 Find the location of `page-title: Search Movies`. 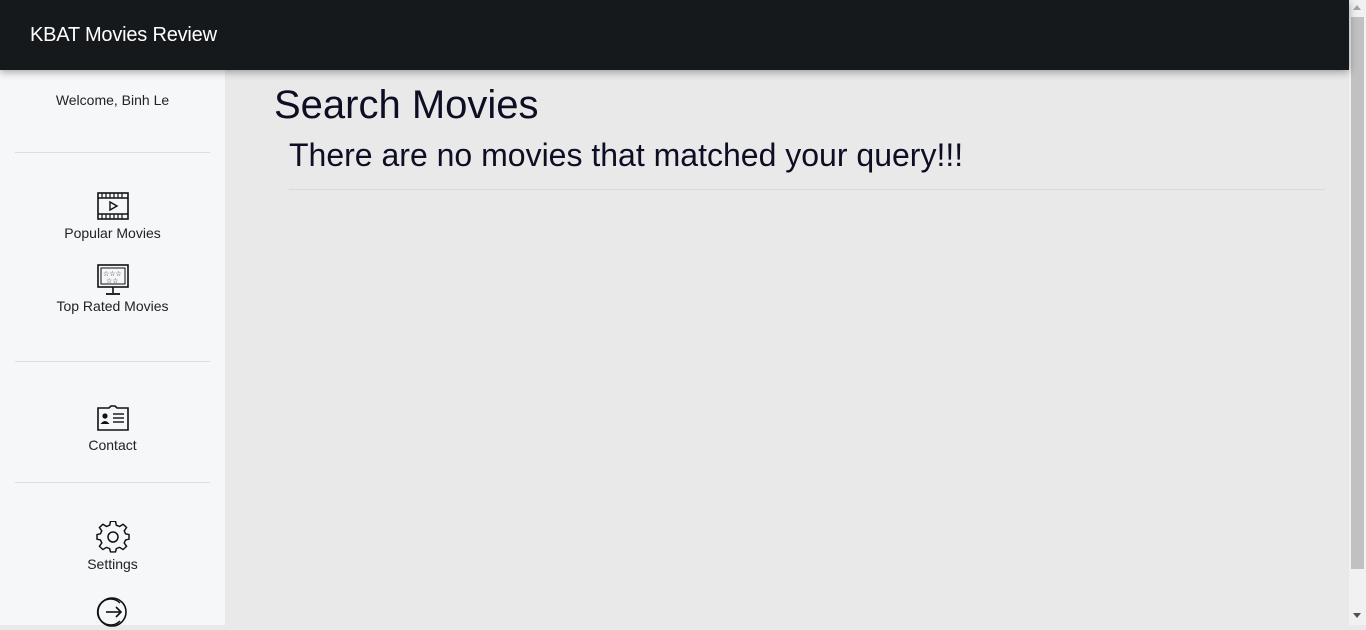

page-title: Search Movies is located at coordinates (406, 105).